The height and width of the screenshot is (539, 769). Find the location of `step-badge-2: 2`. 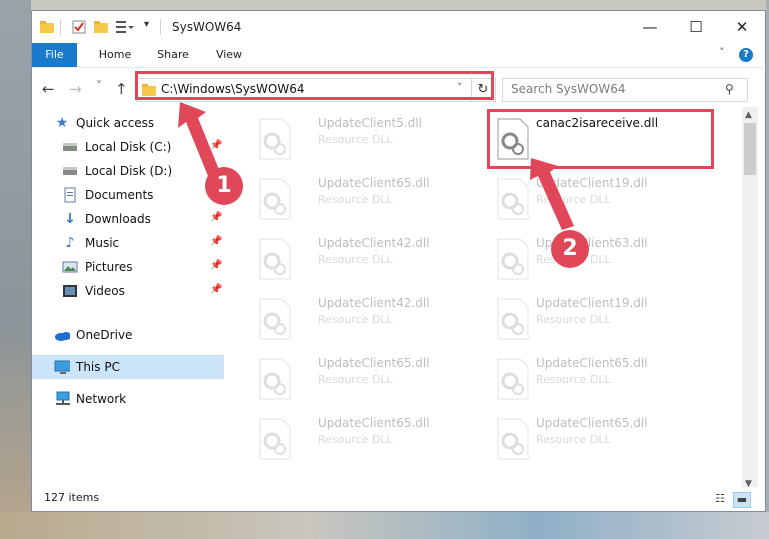

step-badge-2: 2 is located at coordinates (570, 249).